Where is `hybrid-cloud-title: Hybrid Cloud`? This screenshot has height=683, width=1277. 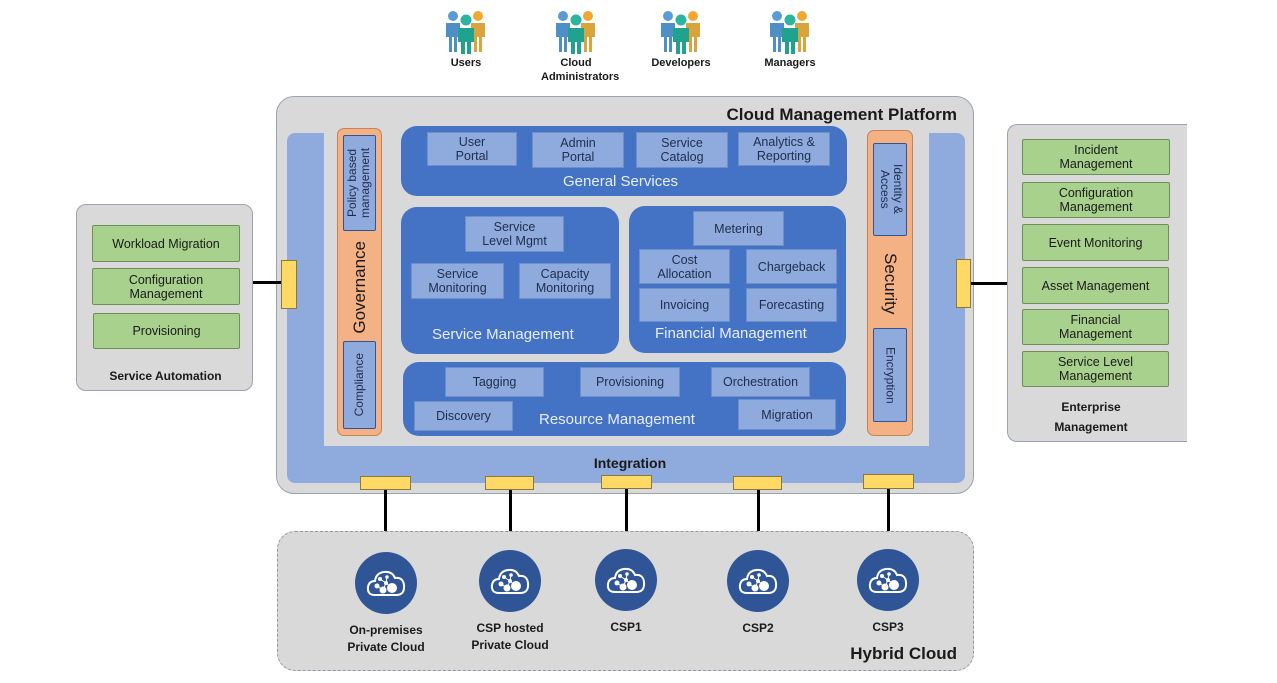
hybrid-cloud-title: Hybrid Cloud is located at coordinates (903, 653).